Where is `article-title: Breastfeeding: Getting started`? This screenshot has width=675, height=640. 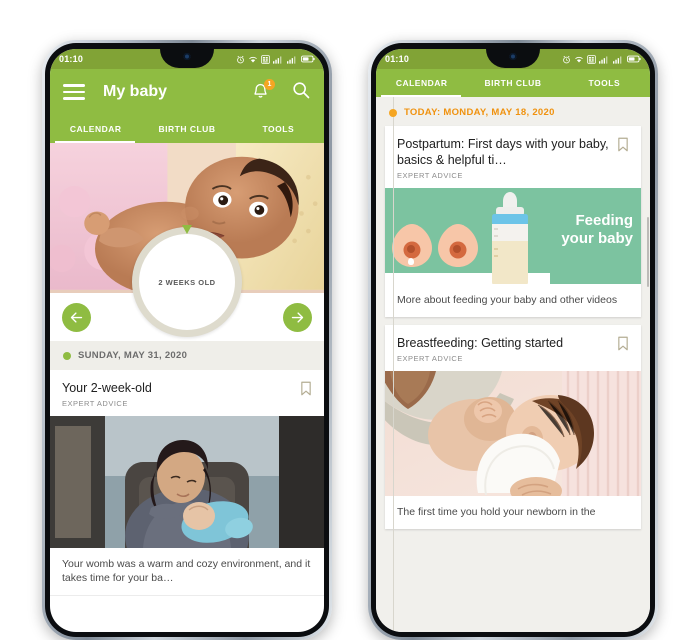
article-title: Breastfeeding: Getting started is located at coordinates (480, 343).